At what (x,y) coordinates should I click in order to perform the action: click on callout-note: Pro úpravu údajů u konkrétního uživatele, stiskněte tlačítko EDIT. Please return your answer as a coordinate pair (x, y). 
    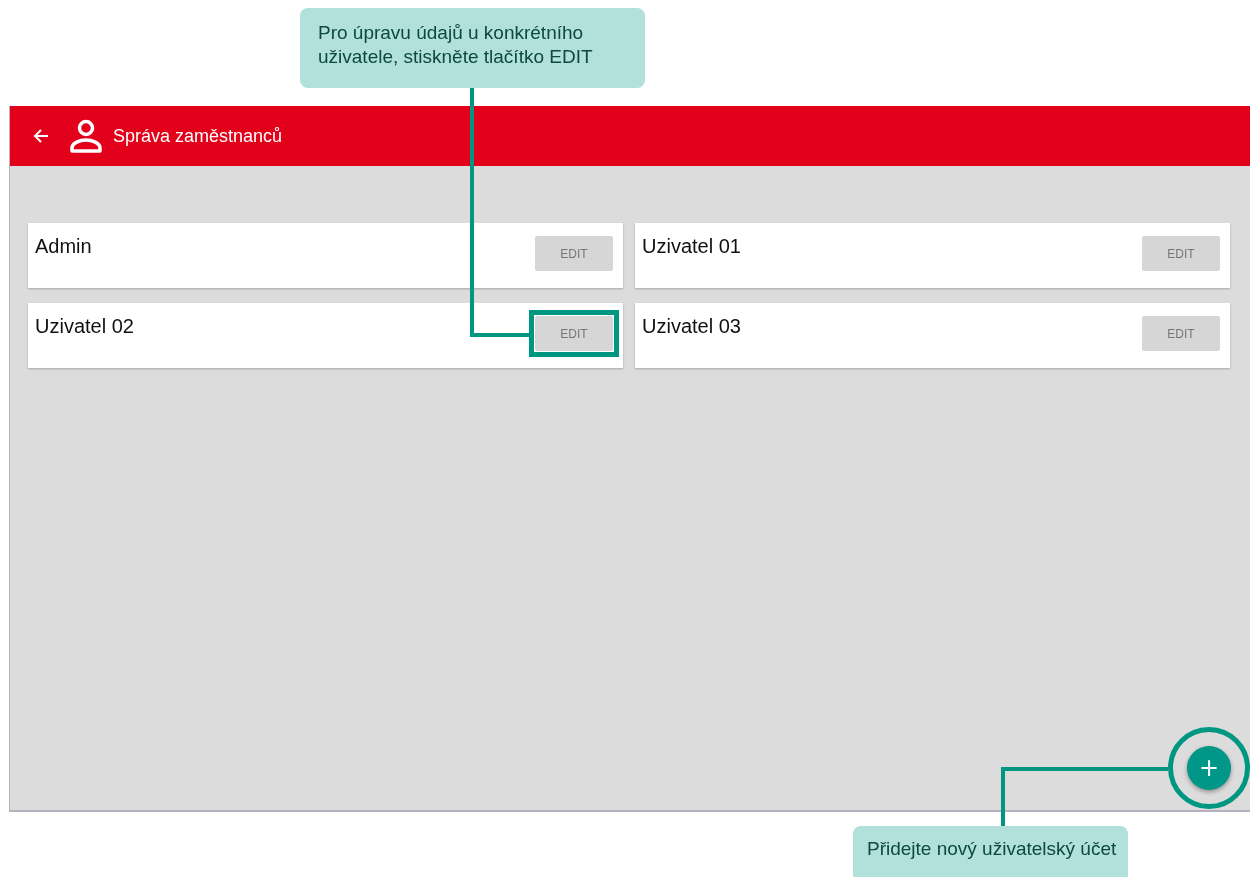
    Looking at the image, I should click on (472, 48).